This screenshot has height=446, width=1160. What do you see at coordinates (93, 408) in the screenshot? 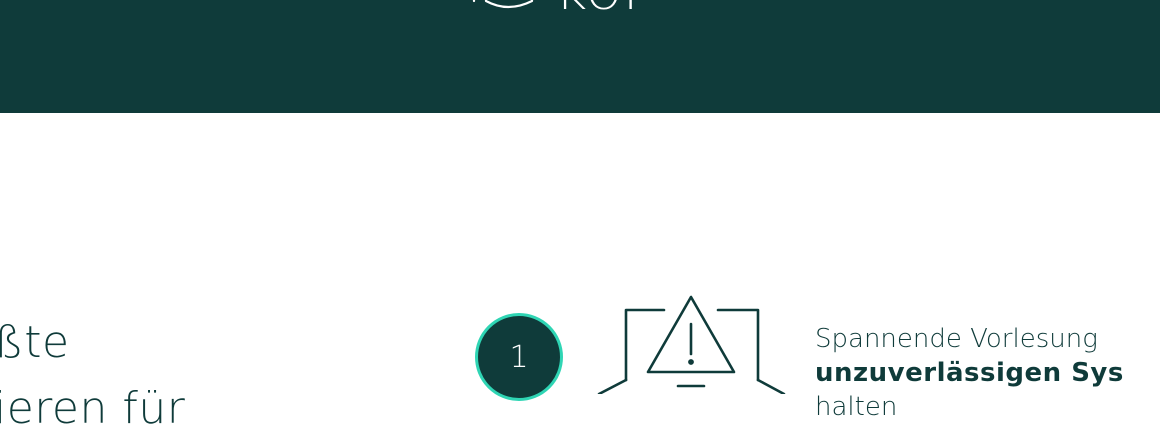
I see `headline-line-2: ieren für` at bounding box center [93, 408].